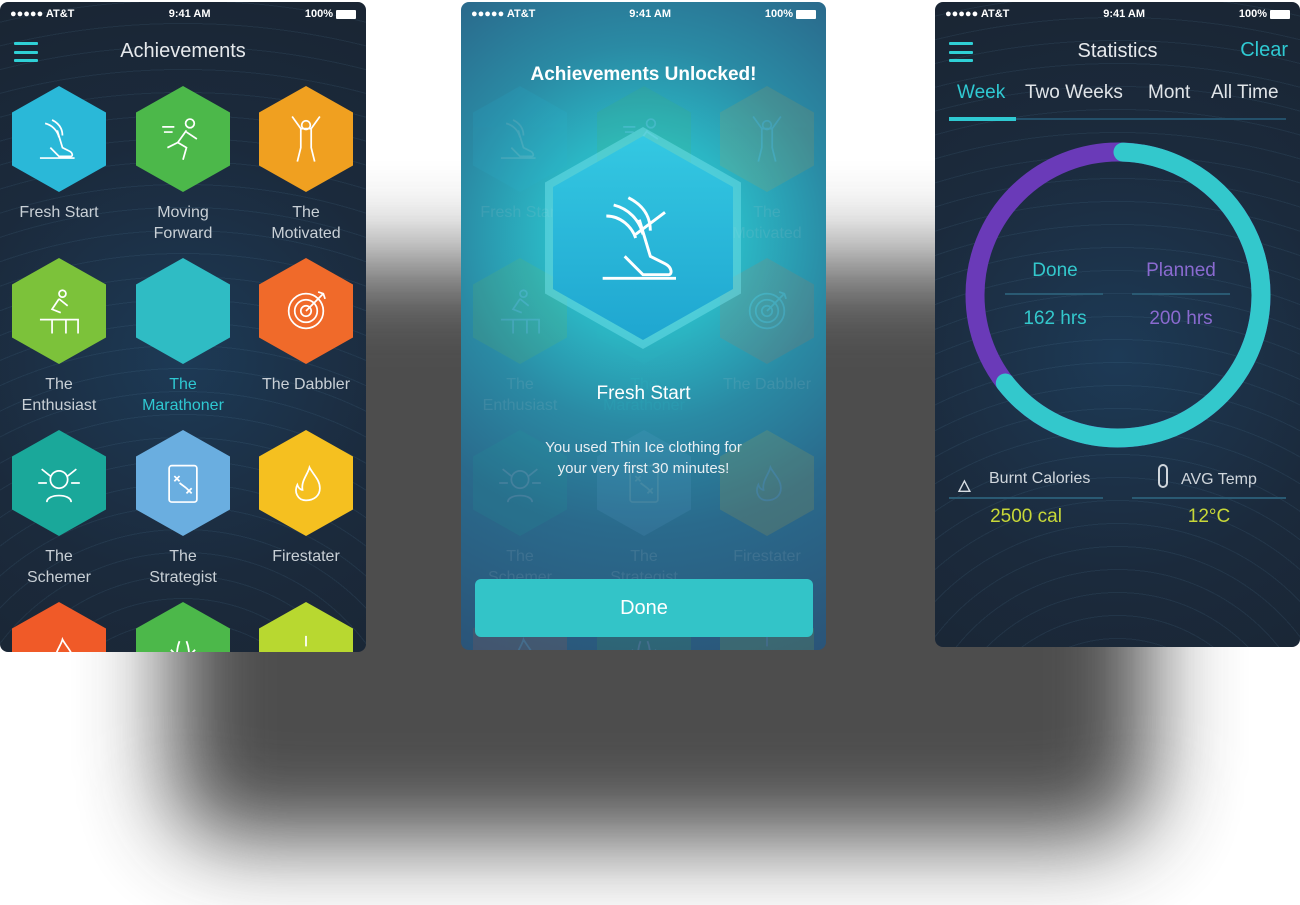 The height and width of the screenshot is (905, 1300). I want to click on achievement-label: The Schemer, so click(59, 567).